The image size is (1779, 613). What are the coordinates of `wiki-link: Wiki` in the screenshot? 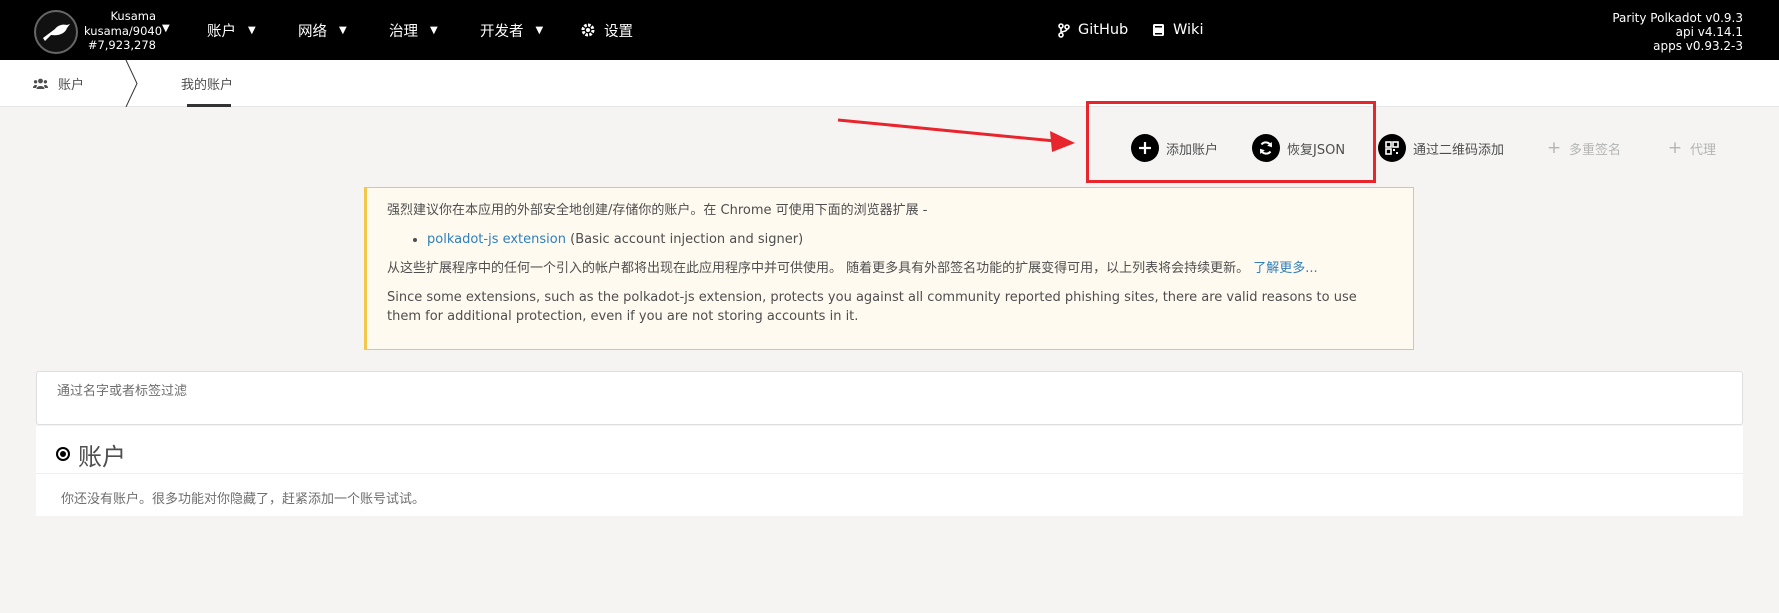 It's located at (1177, 30).